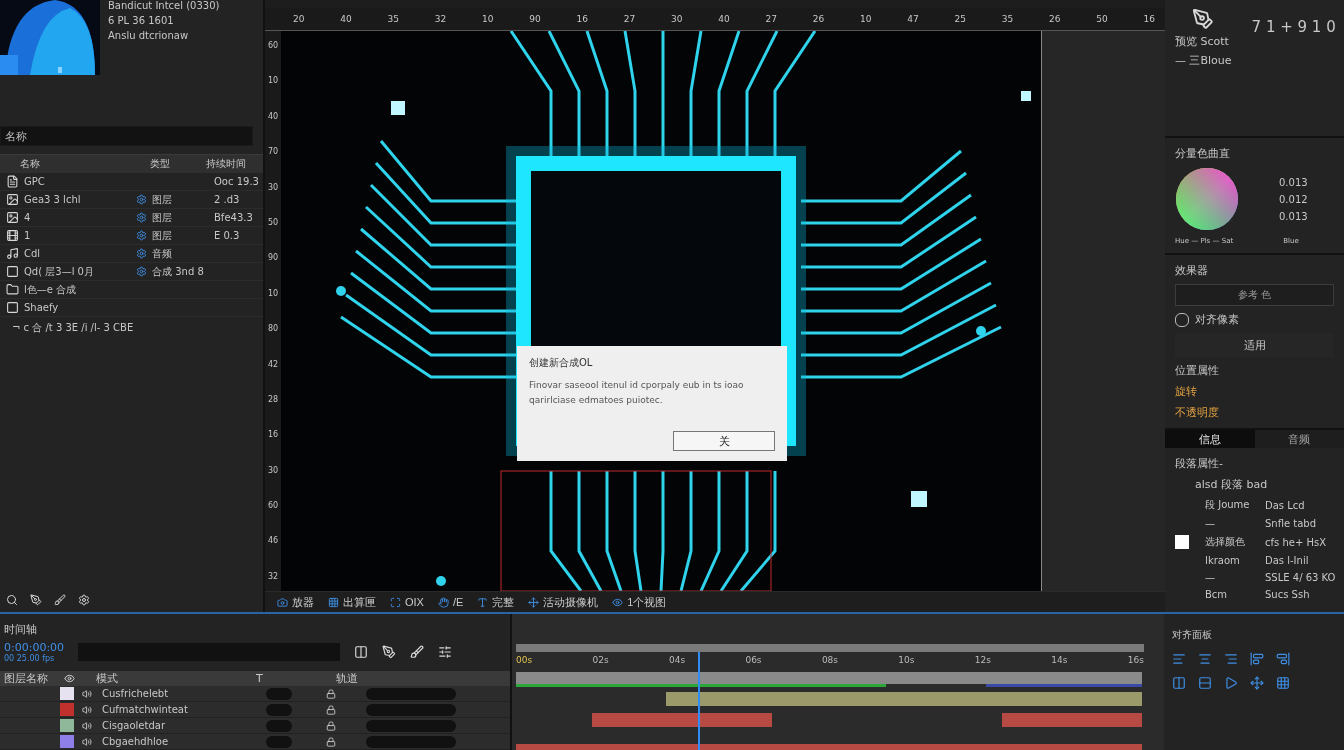 This screenshot has width=1344, height=750. What do you see at coordinates (273, 152) in the screenshot?
I see `ruler-label: 70` at bounding box center [273, 152].